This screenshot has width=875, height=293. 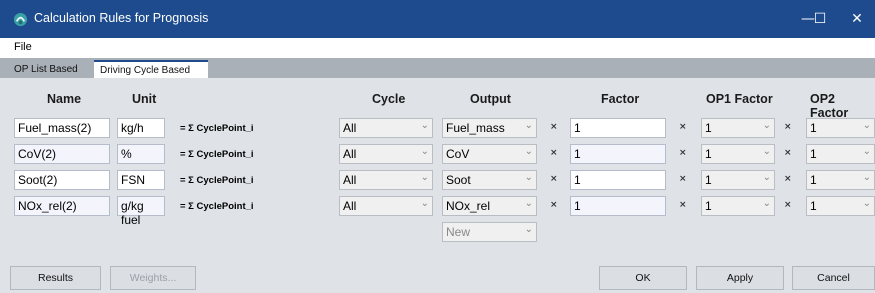 I want to click on output-value: Fuel_mass, so click(x=475, y=128).